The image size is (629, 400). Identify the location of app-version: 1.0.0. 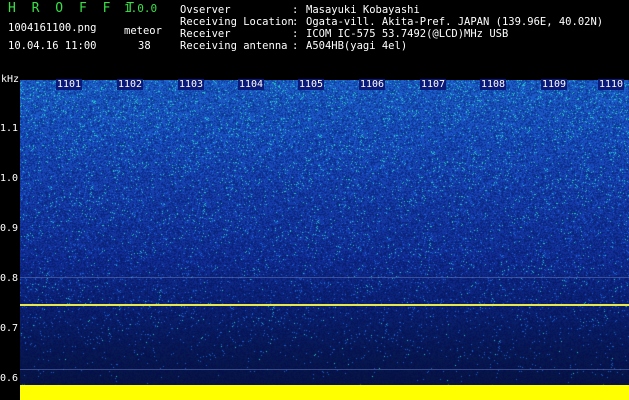
(141, 8).